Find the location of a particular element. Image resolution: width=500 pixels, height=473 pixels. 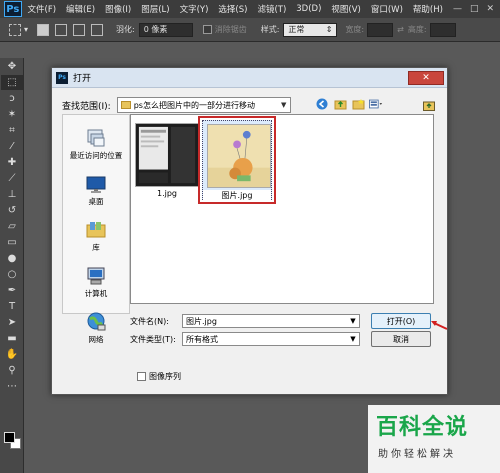

file-name: 图片.jpg is located at coordinates (237, 195).